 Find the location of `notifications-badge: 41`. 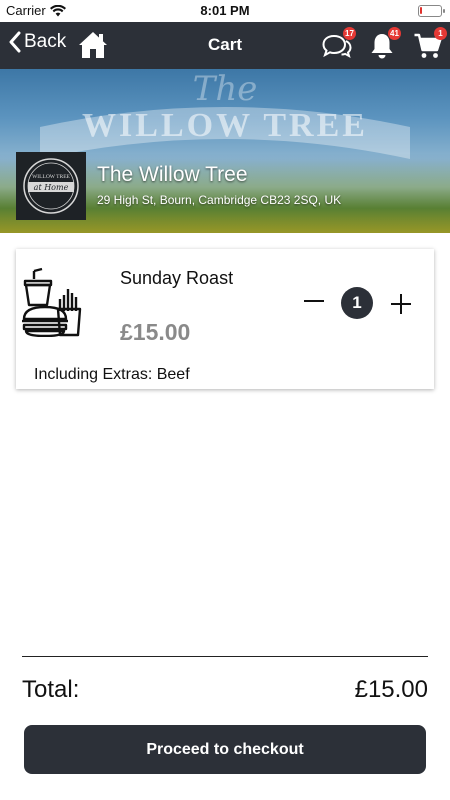

notifications-badge: 41 is located at coordinates (394, 33).